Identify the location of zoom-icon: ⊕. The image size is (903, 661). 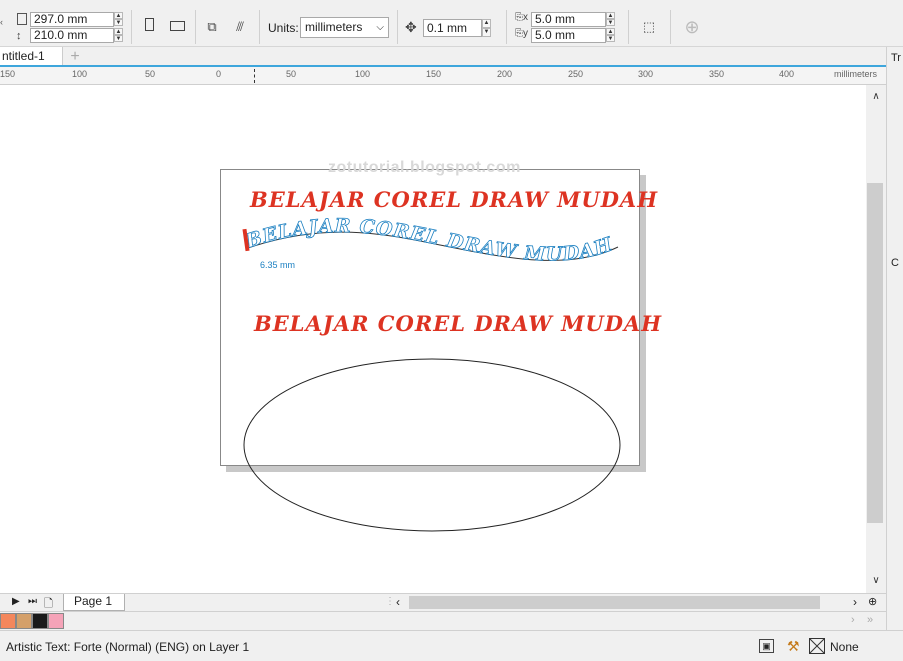
(872, 601).